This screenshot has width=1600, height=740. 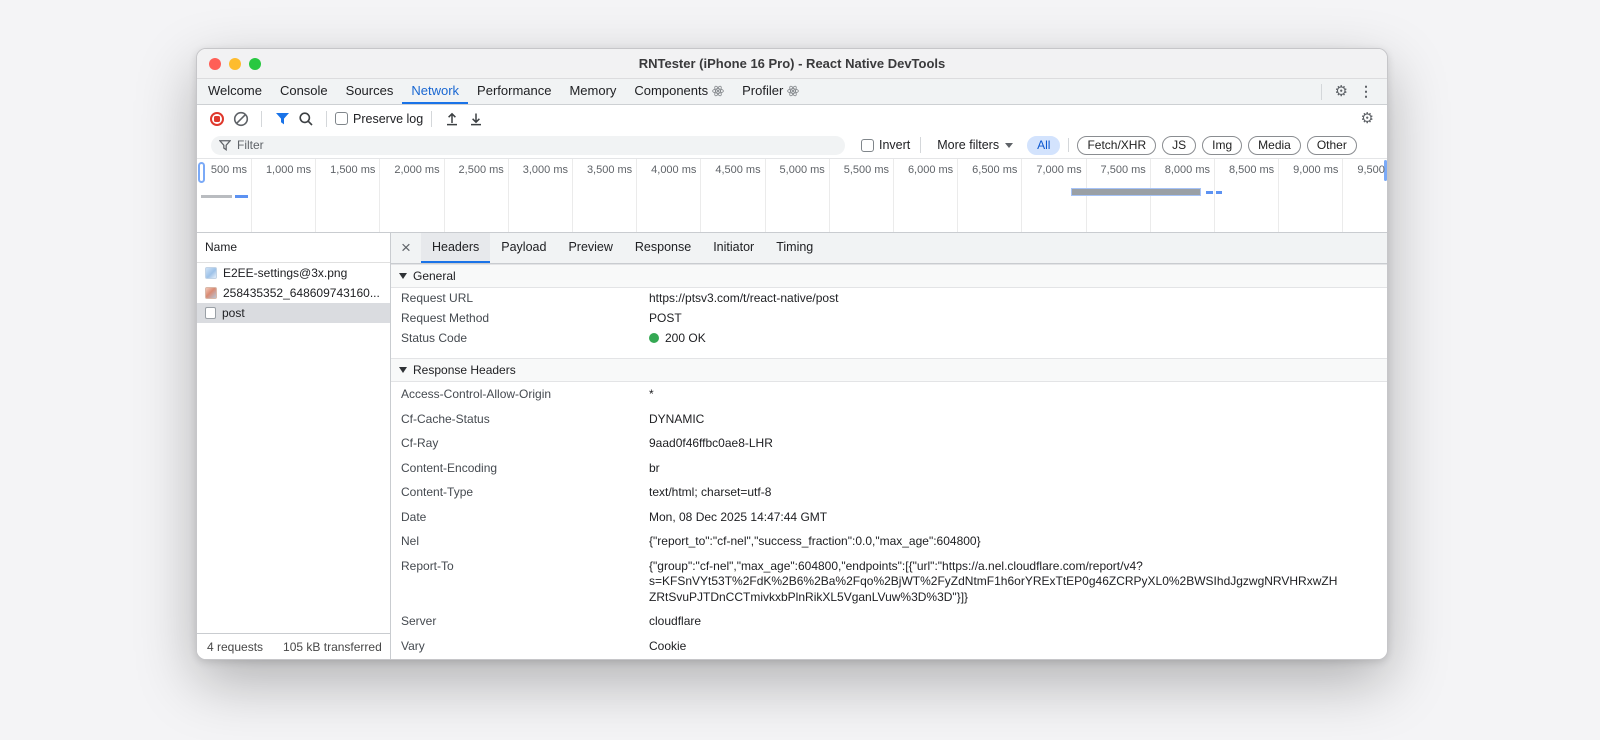 I want to click on filter-toggle-button, so click(x=282, y=119).